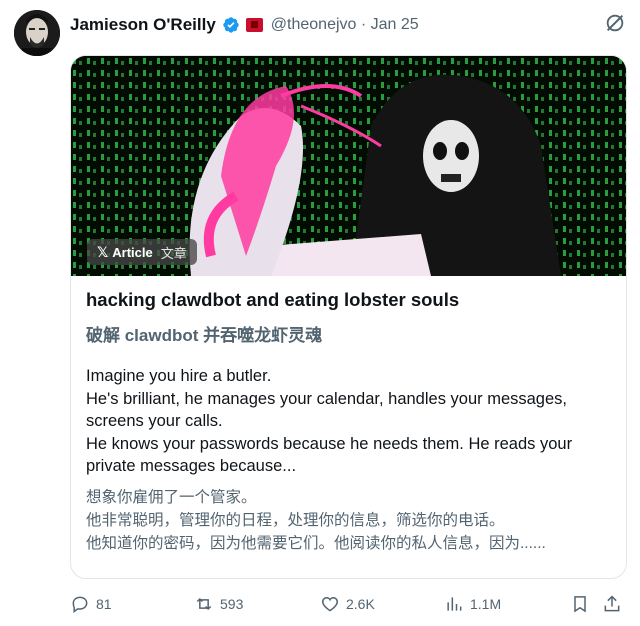 The height and width of the screenshot is (626, 640). I want to click on author-handle: @theonejvo · Jan 25, so click(345, 25).